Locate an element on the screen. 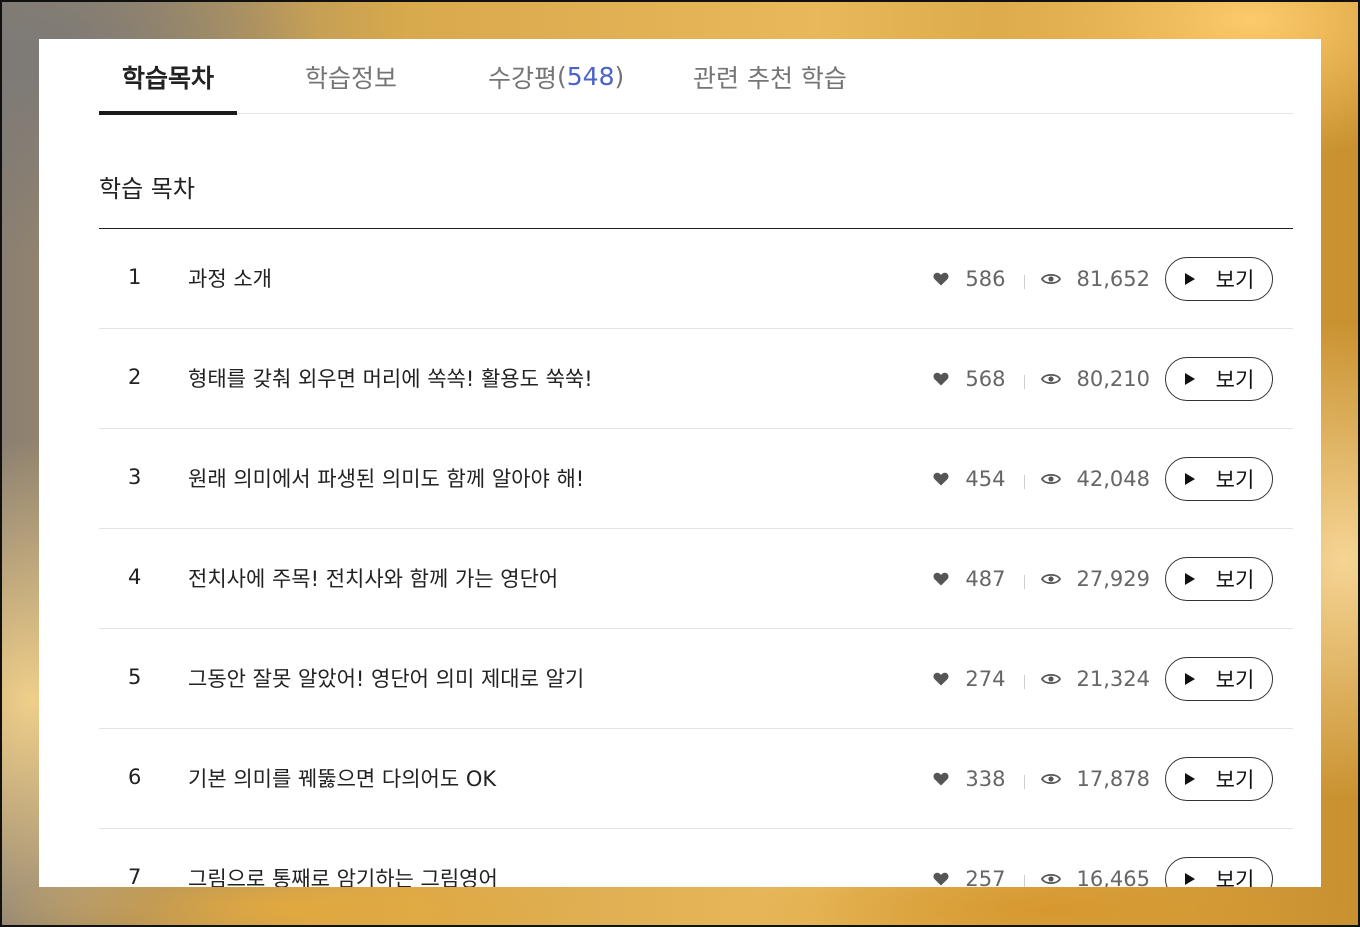  tab-reviews-count: 548 is located at coordinates (590, 76).